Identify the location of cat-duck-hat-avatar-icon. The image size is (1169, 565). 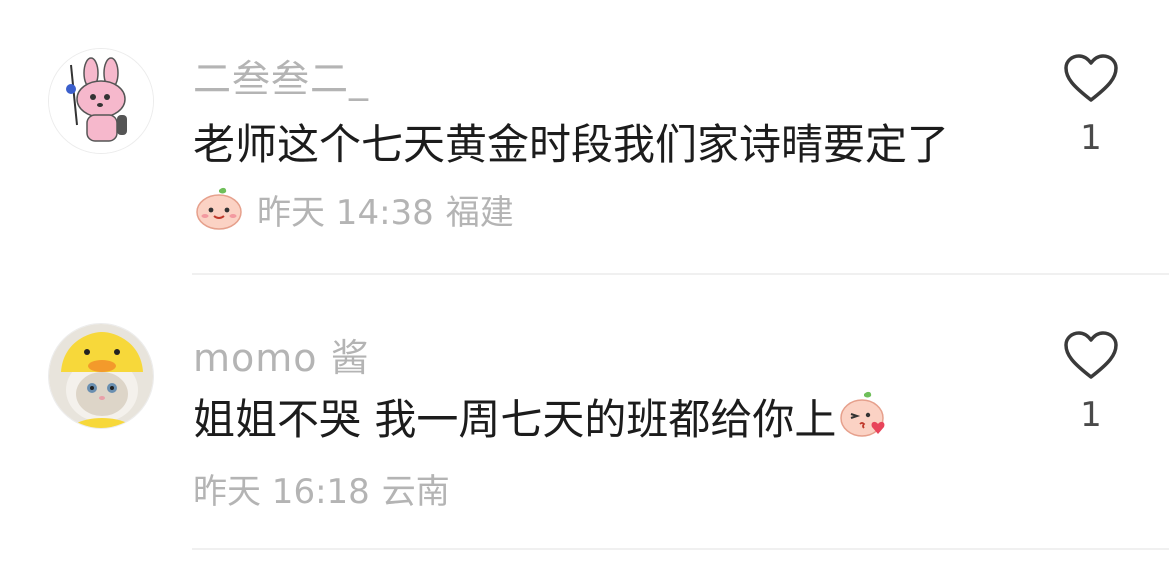
(101, 376).